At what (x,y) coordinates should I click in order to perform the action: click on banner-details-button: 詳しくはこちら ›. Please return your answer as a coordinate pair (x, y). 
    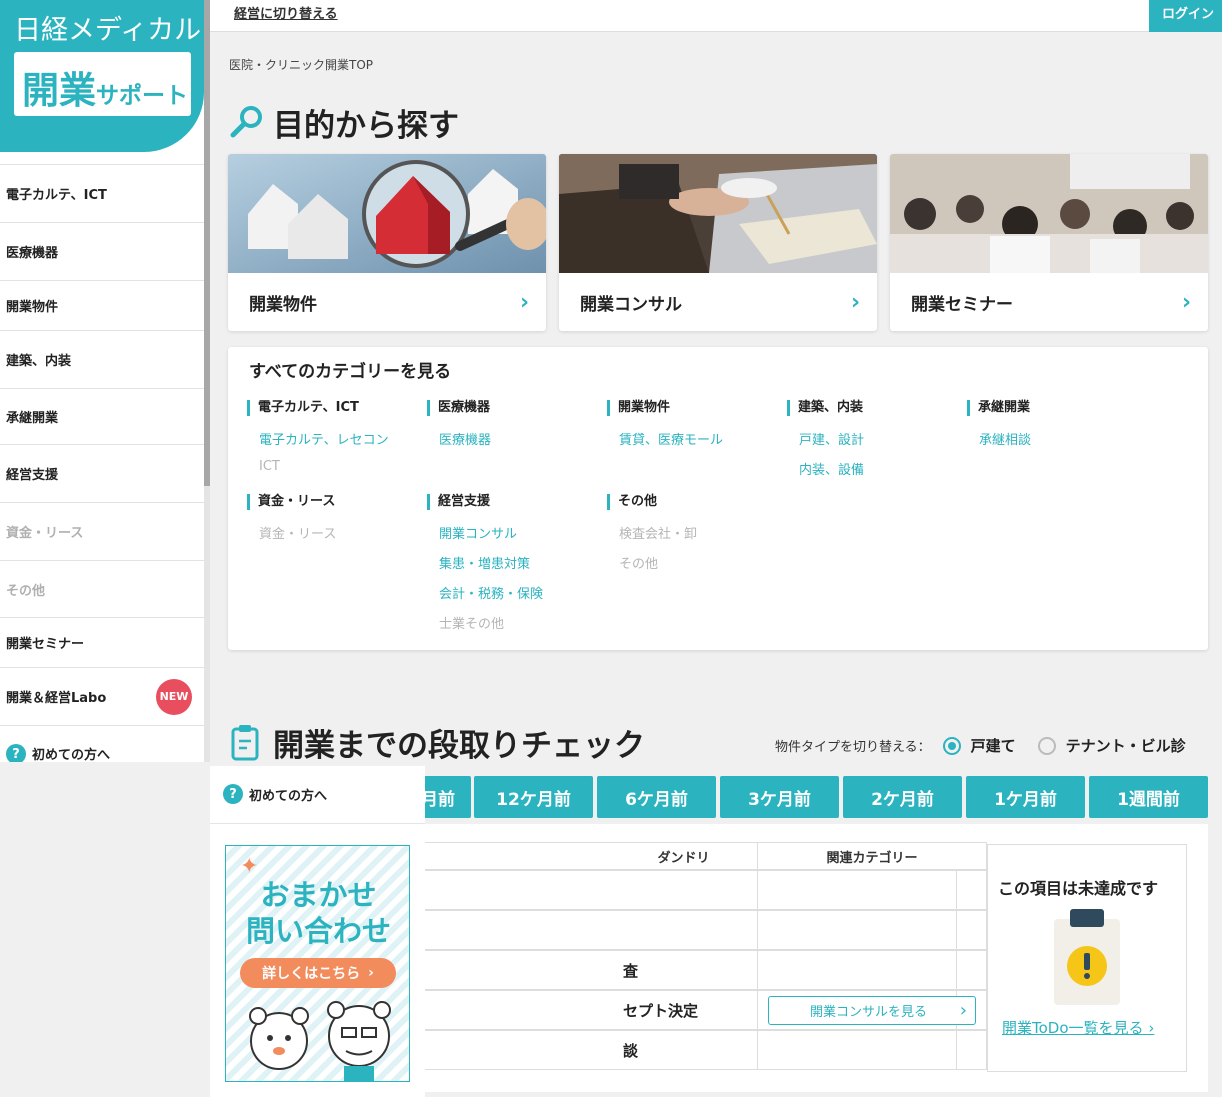
    Looking at the image, I should click on (318, 973).